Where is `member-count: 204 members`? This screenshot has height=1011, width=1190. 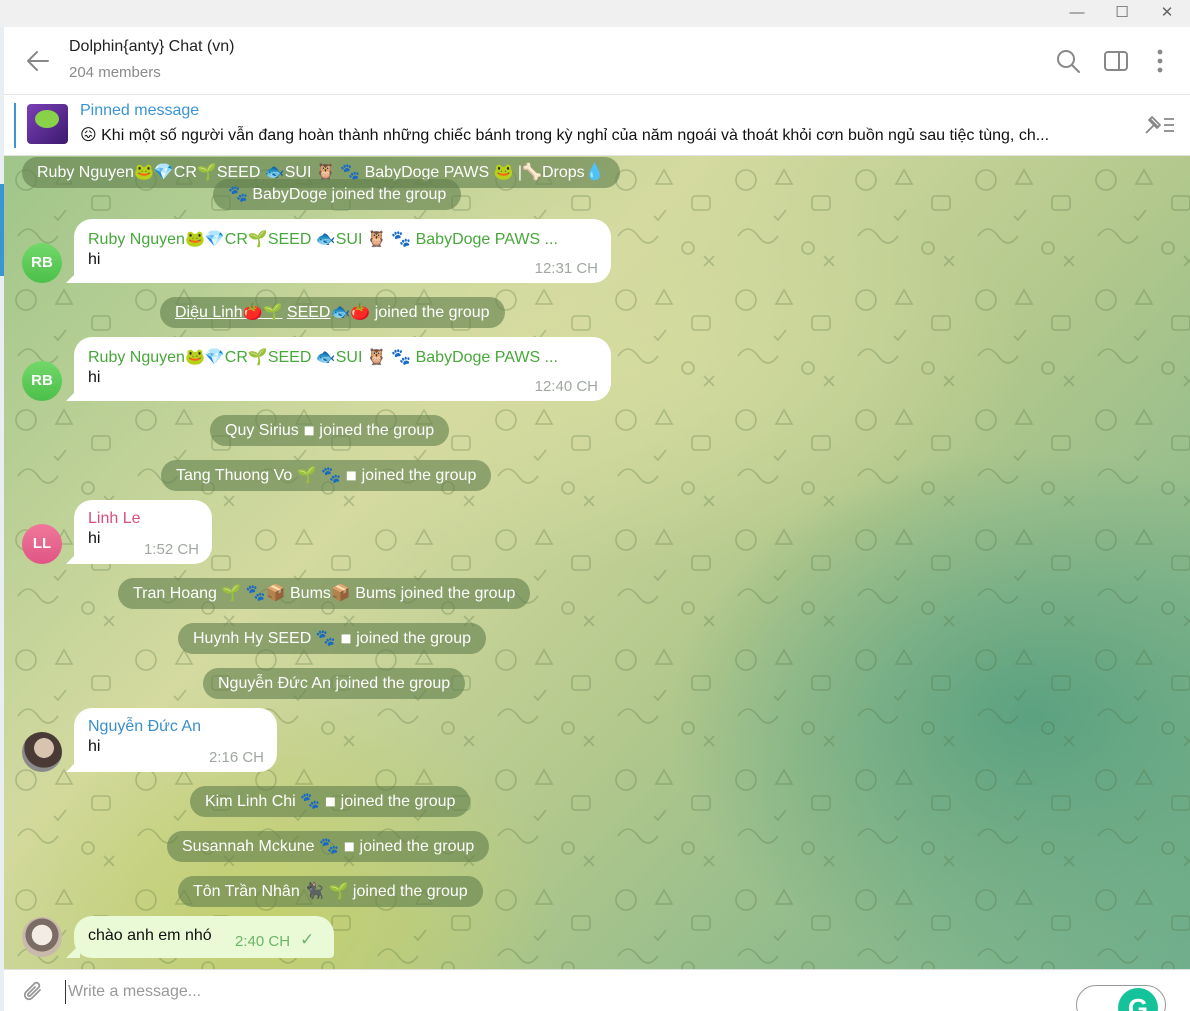 member-count: 204 members is located at coordinates (115, 72).